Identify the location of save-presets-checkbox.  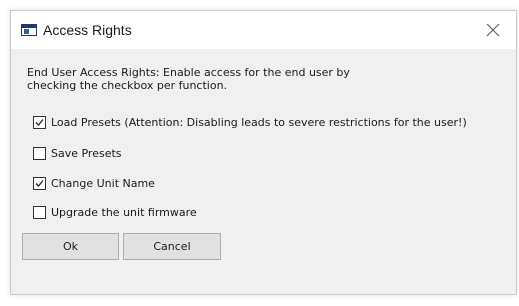
(39, 153).